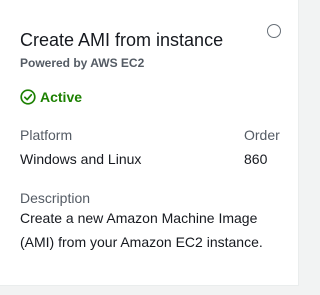 The width and height of the screenshot is (320, 295). Describe the element at coordinates (61, 97) in the screenshot. I see `status-text: Active` at that location.